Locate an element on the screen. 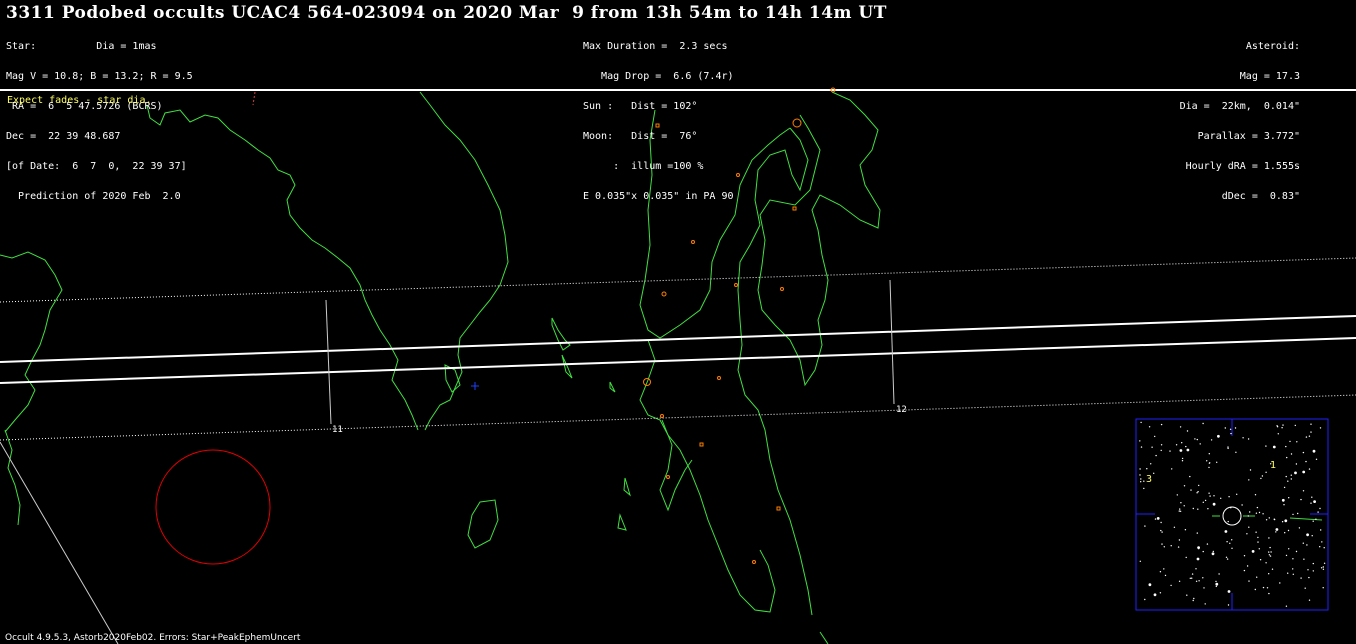 The image size is (1356, 644). asteroid-line: Asteroid: is located at coordinates (1272, 46).